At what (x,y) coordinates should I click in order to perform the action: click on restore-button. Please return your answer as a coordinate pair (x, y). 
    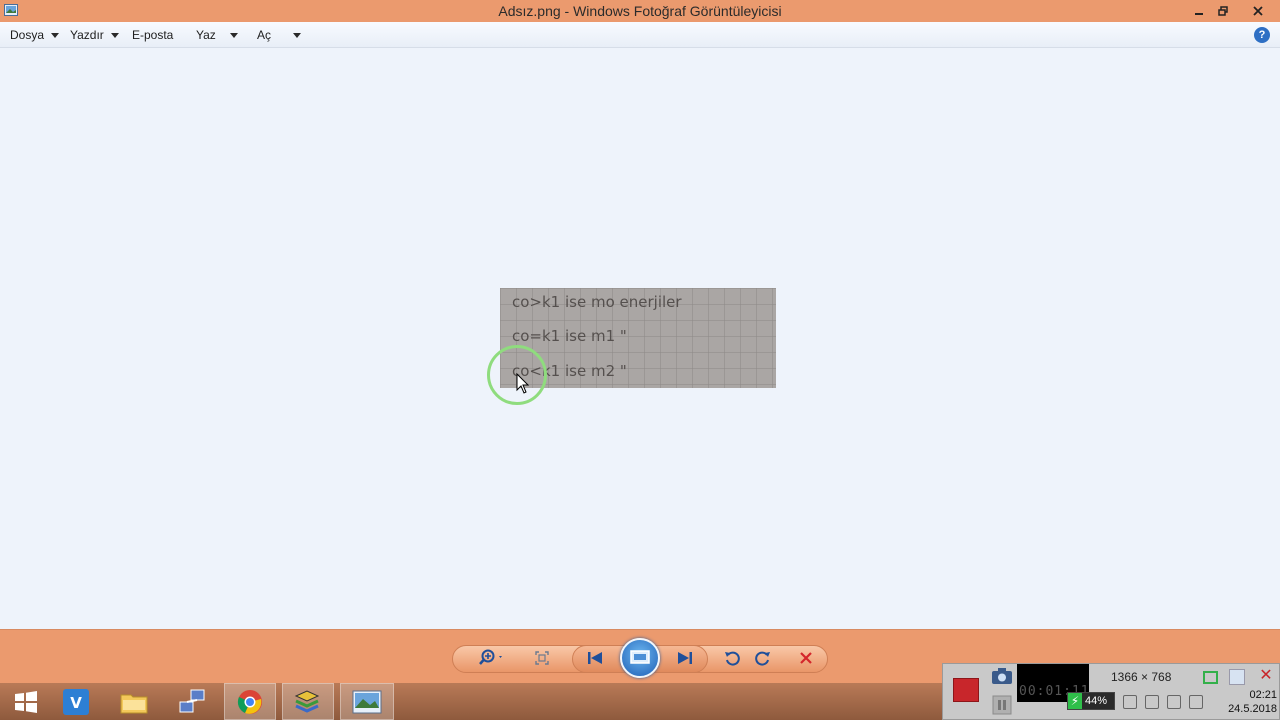
    Looking at the image, I should click on (1223, 11).